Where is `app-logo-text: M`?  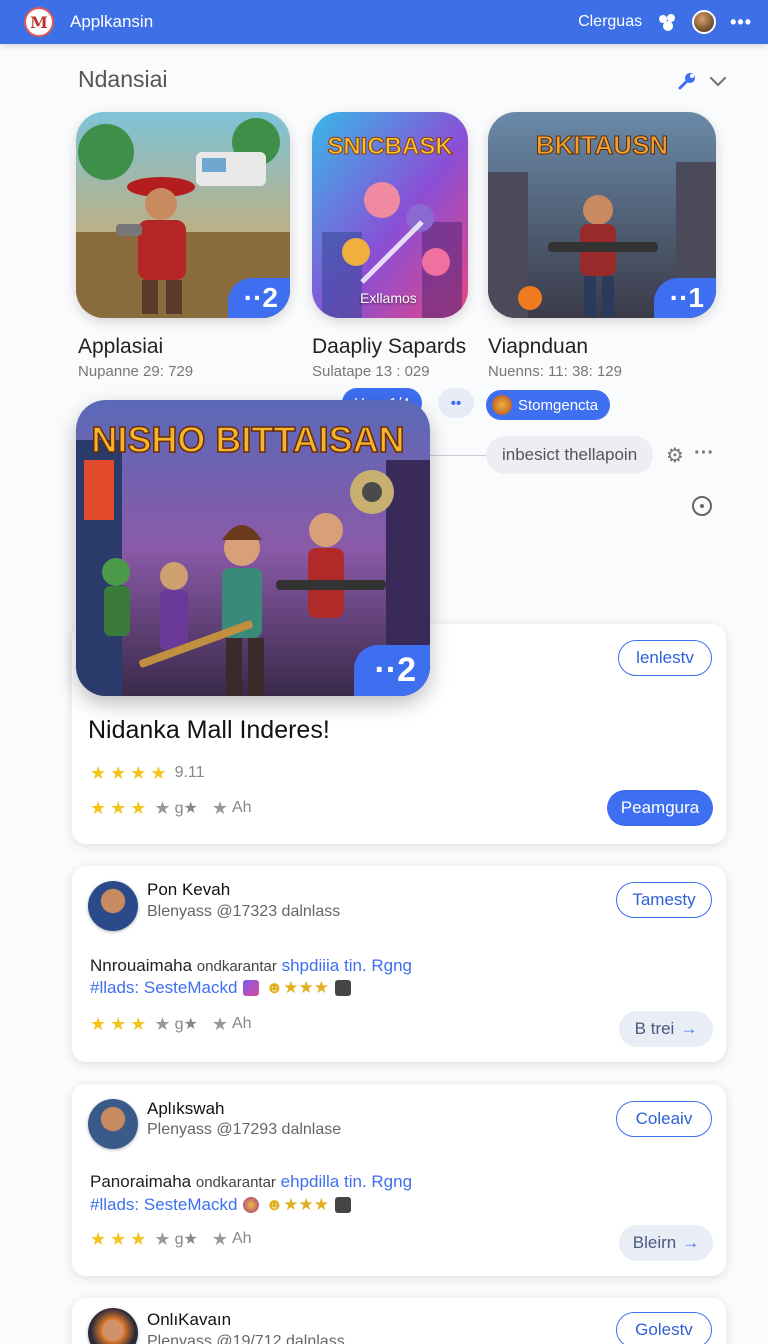
app-logo-text: M is located at coordinates (39, 22).